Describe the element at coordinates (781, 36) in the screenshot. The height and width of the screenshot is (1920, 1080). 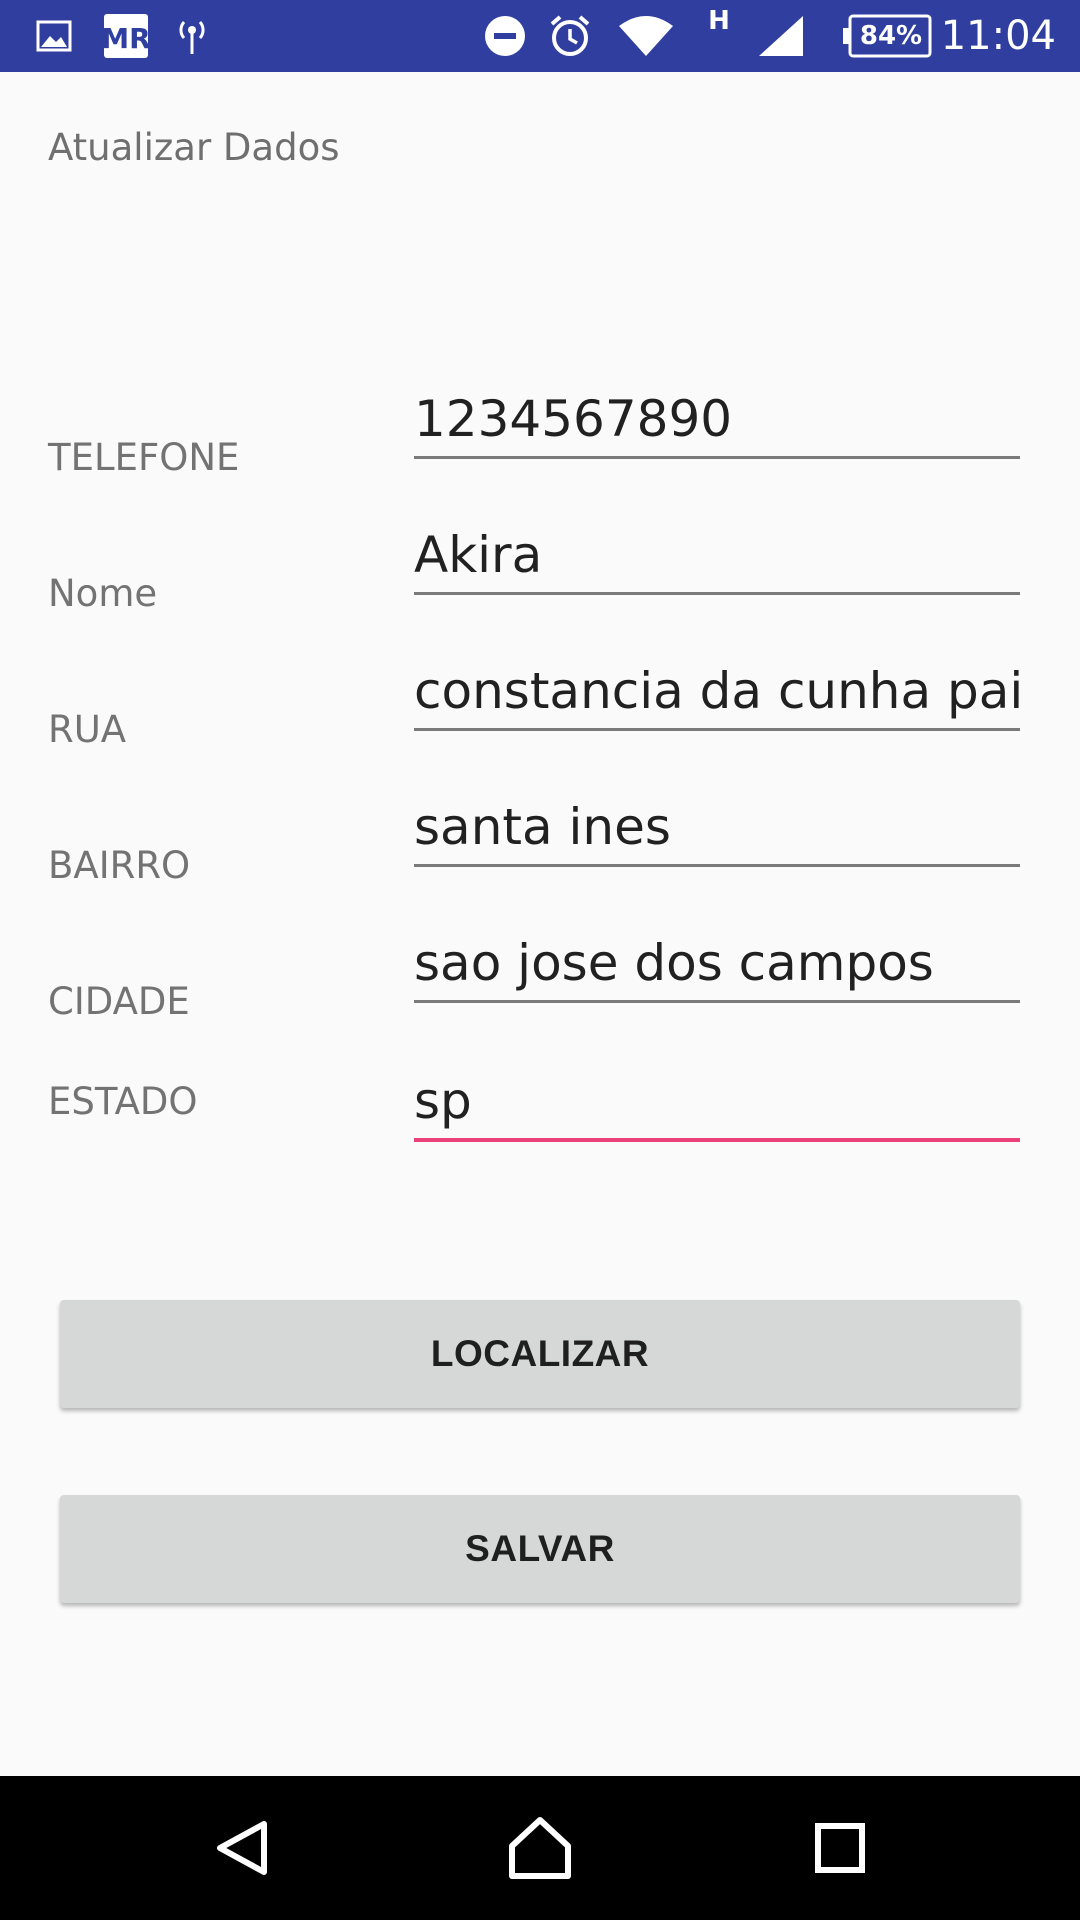
I see `cell-signal-icon` at that location.